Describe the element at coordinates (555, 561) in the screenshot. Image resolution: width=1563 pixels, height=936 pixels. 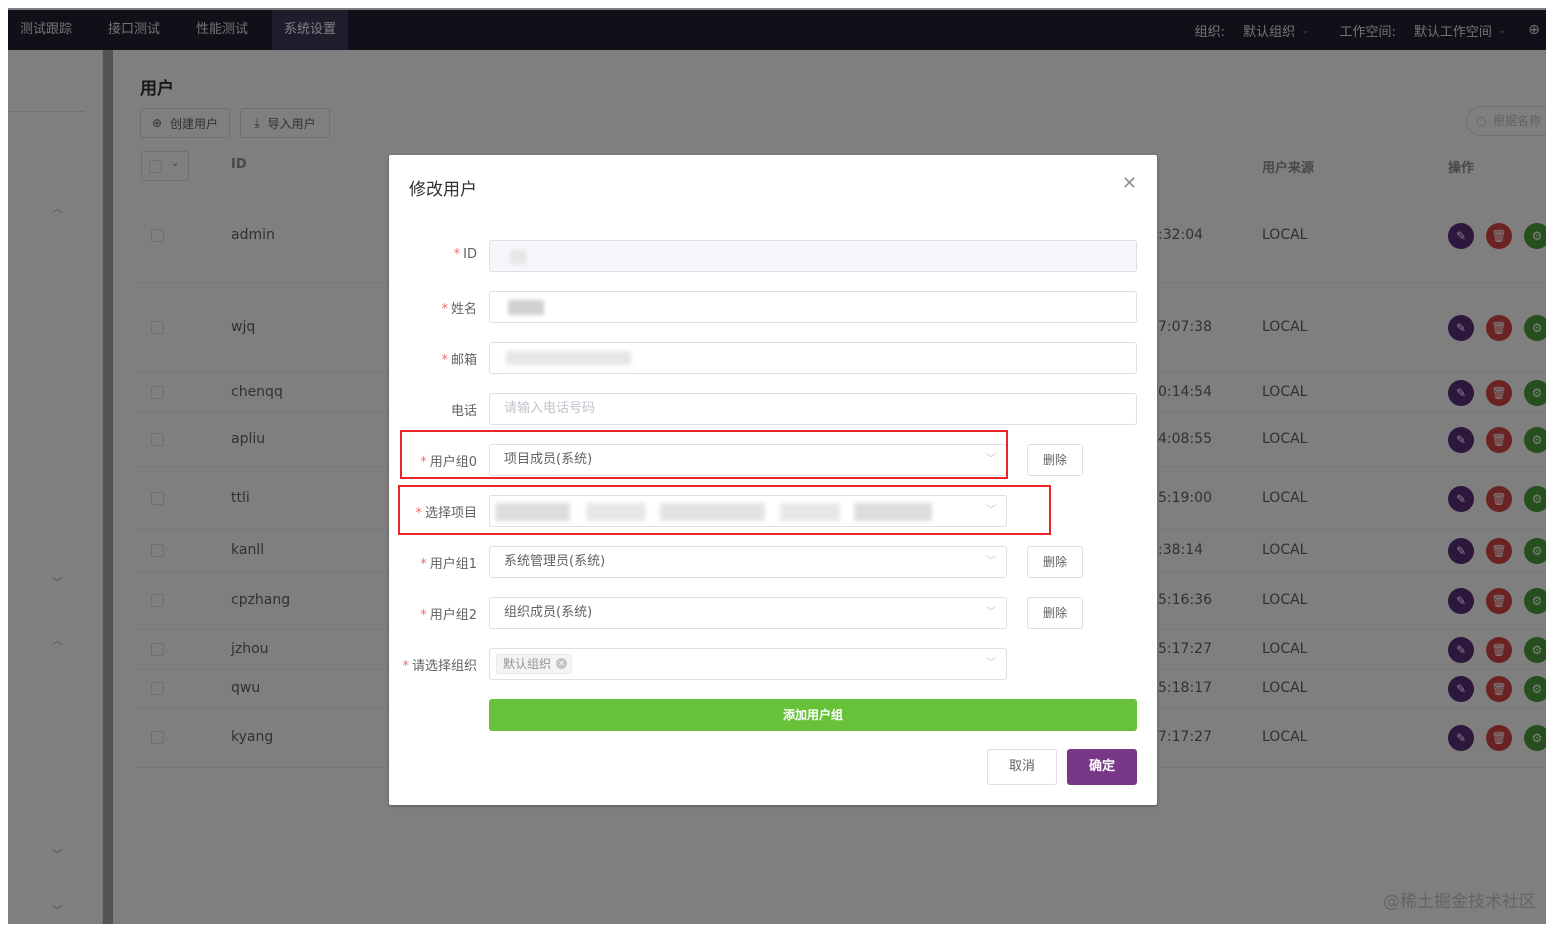
I see `user-group-1-value: 系统管理员(系统)` at that location.